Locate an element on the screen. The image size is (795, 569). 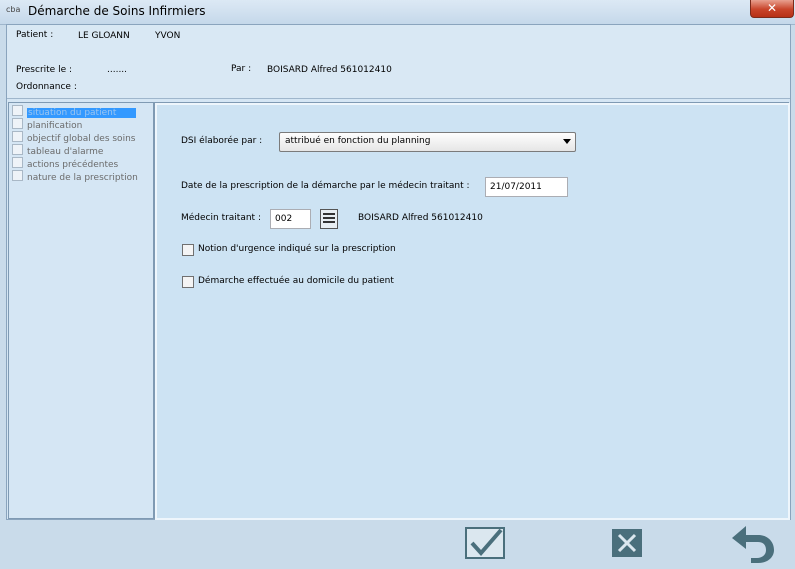
tree-item-situation: situation du patient is located at coordinates (74, 111).